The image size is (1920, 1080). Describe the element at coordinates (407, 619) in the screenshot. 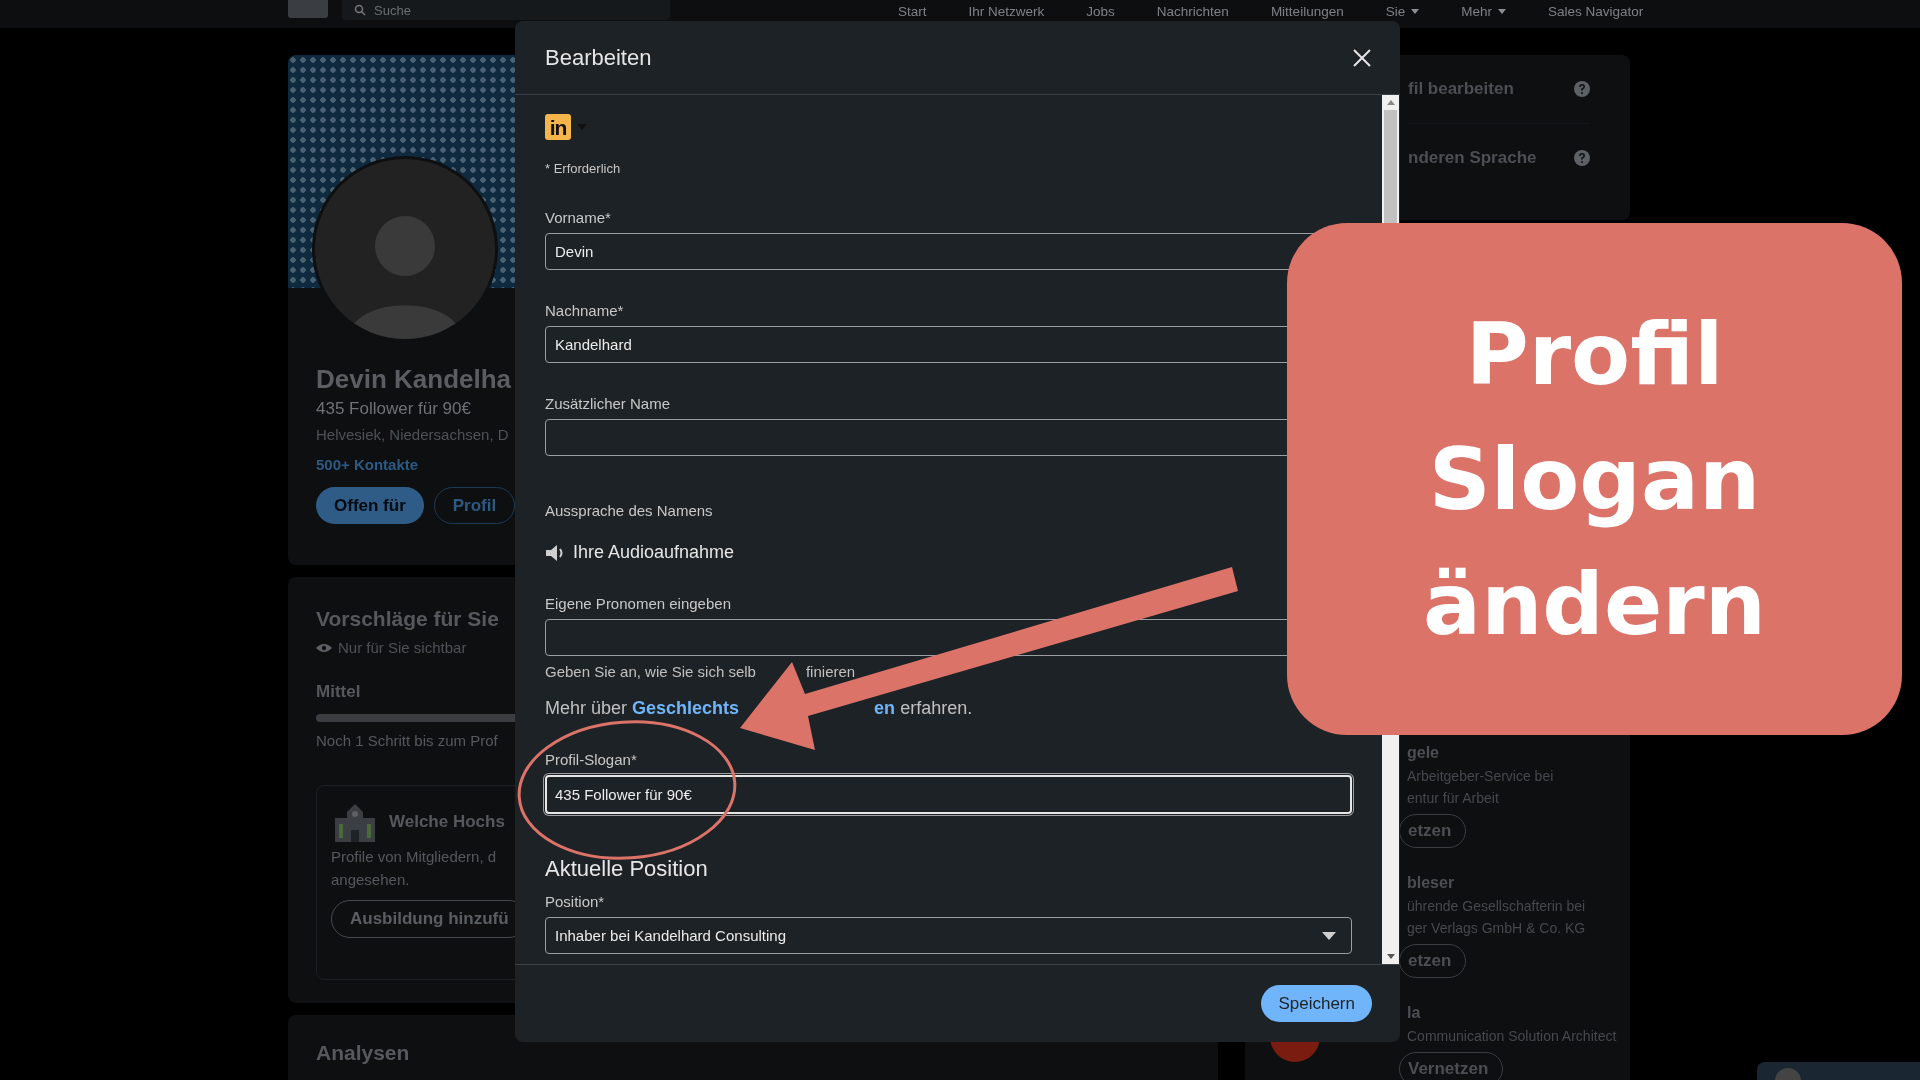

I see `card-title: Vorschläge für Sie` at that location.